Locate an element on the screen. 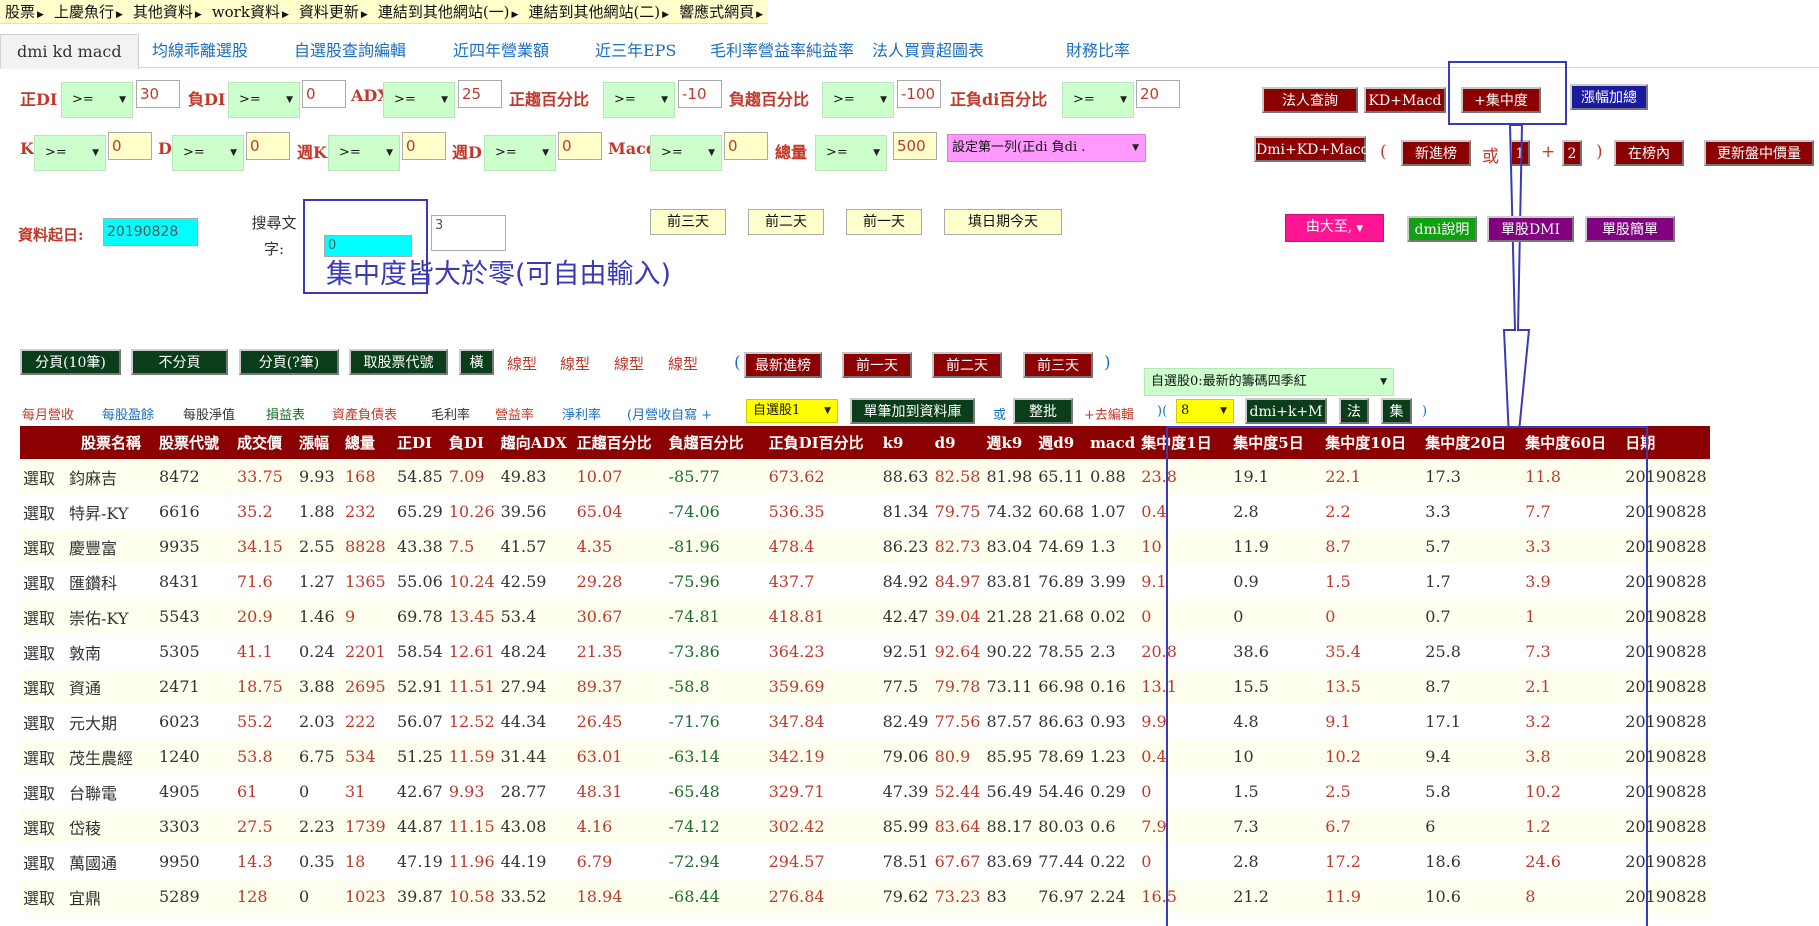 The image size is (1819, 926). input-adx: 25 is located at coordinates (480, 94).